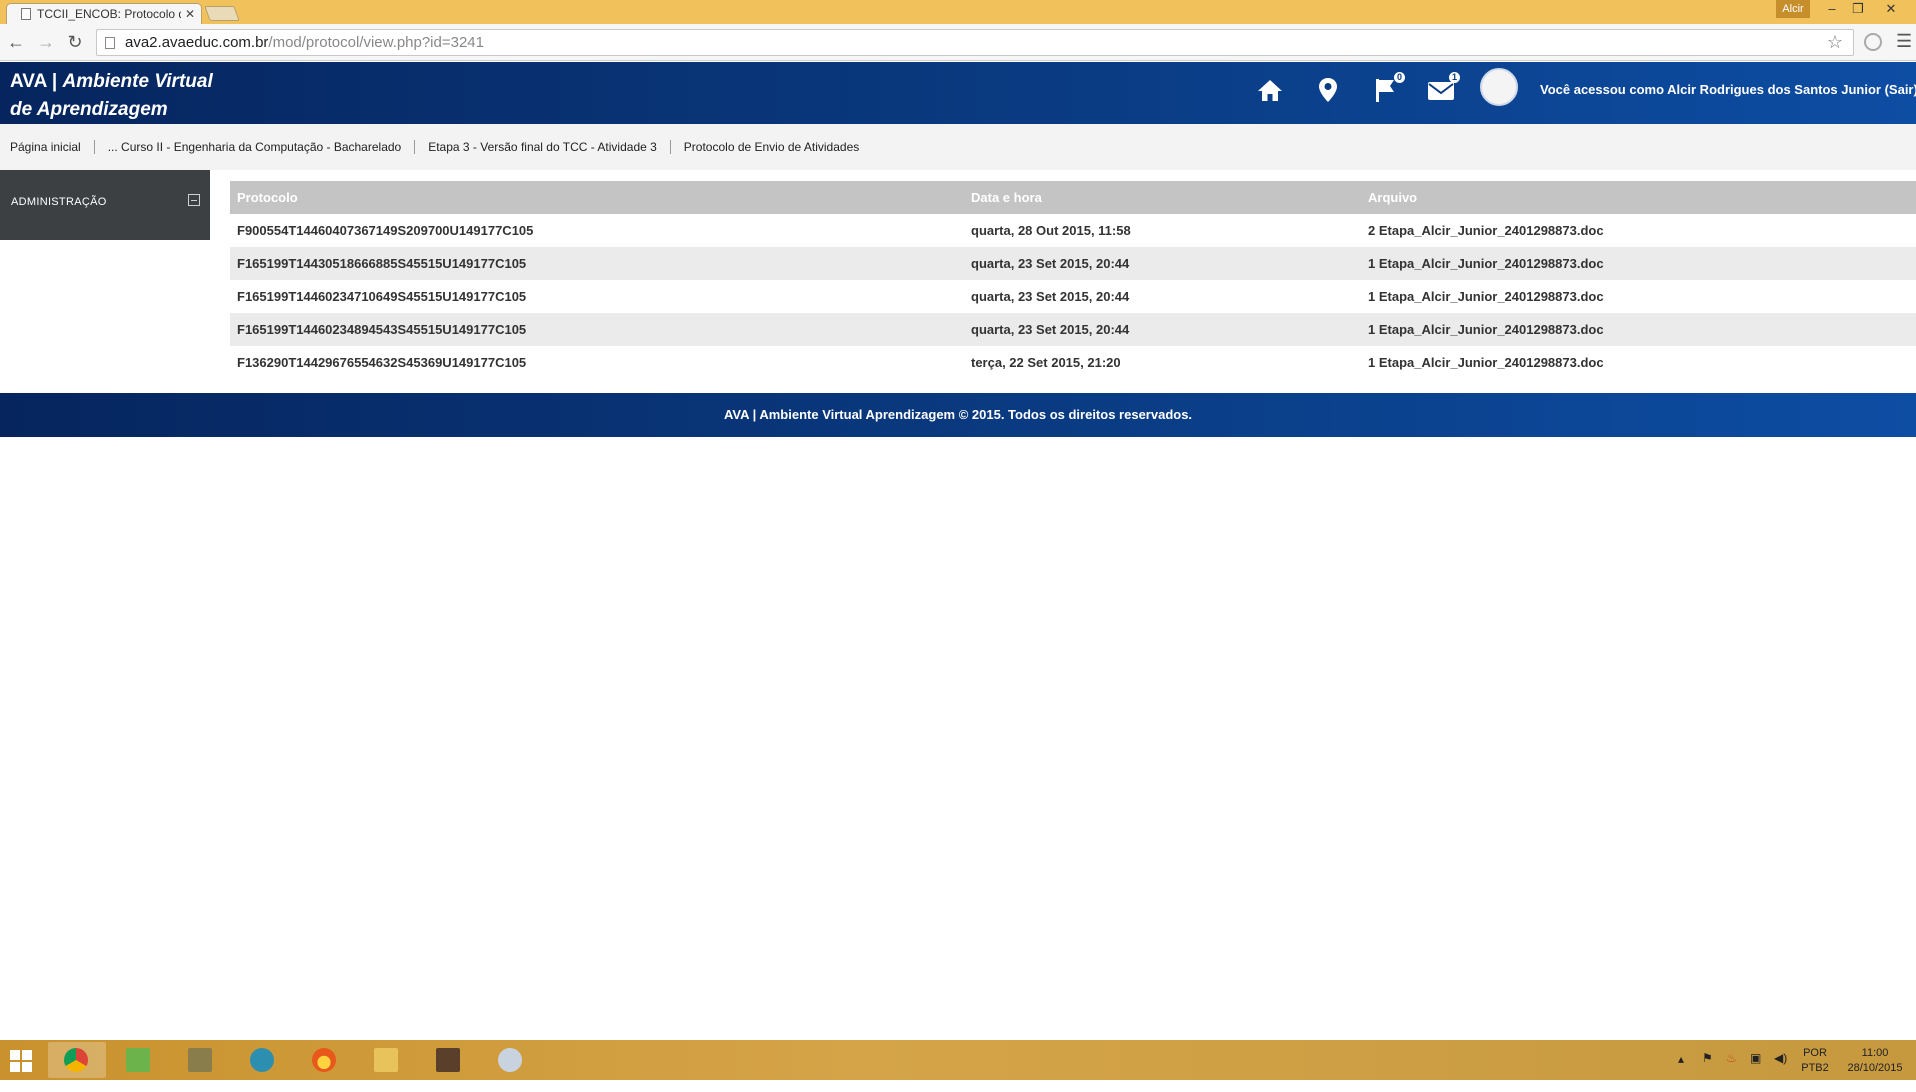 The image size is (1916, 1092). I want to click on dev-tool-taskbar-icon, so click(449, 1060).